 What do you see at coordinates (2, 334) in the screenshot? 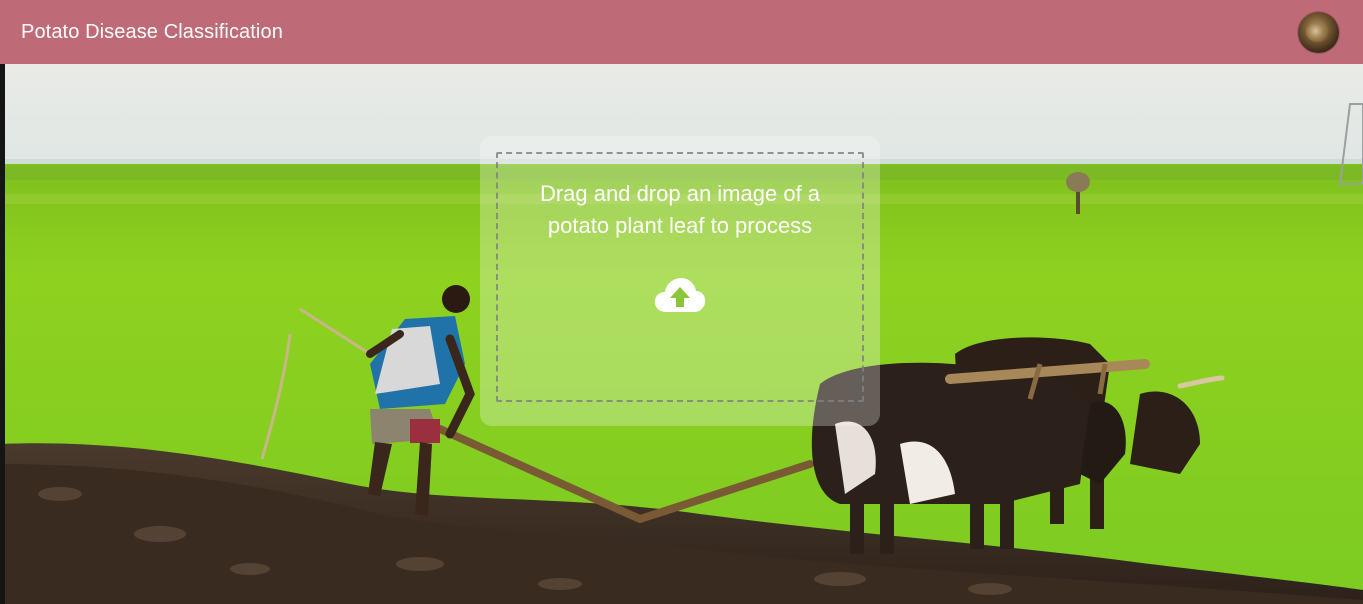
I see `left-edge` at bounding box center [2, 334].